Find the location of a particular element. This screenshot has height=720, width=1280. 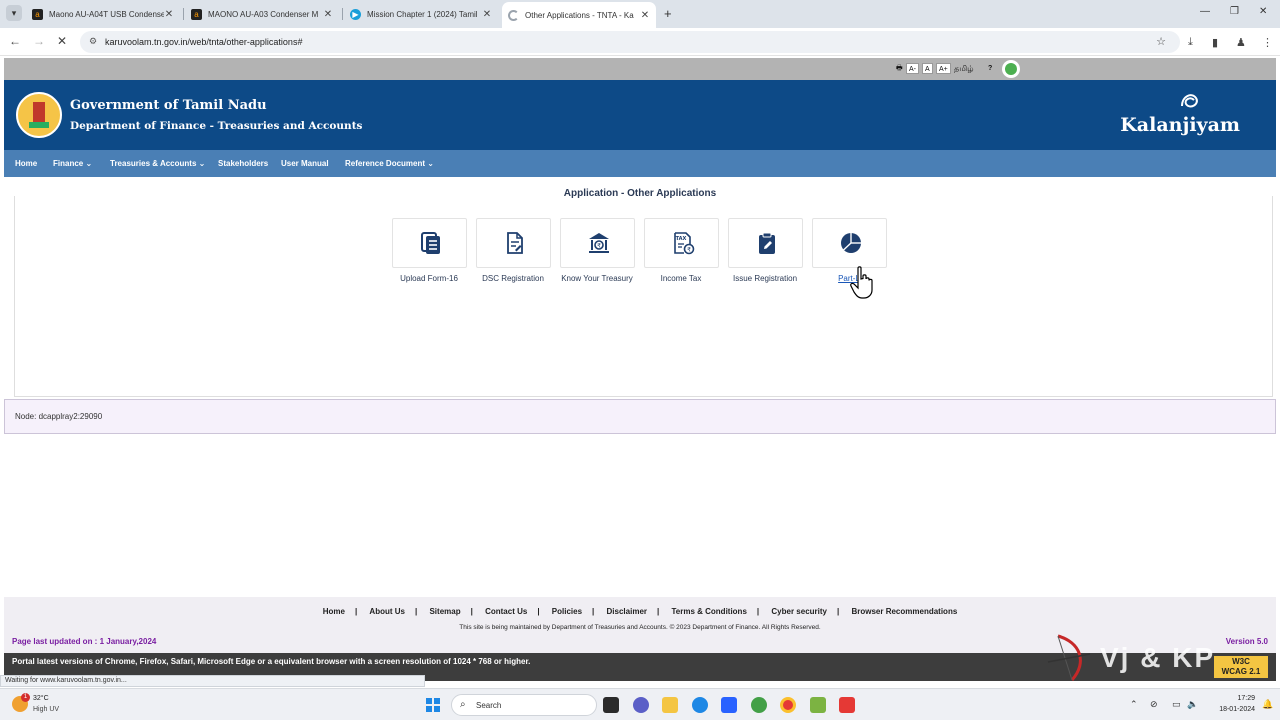

menu-kebab-icon: ⋮ is located at coordinates (1267, 42).